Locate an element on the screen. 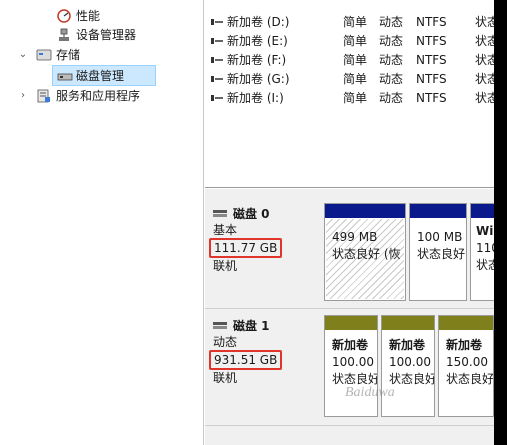 Image resolution: width=507 pixels, height=445 pixels. tree-item-label: 存储 is located at coordinates (68, 55).